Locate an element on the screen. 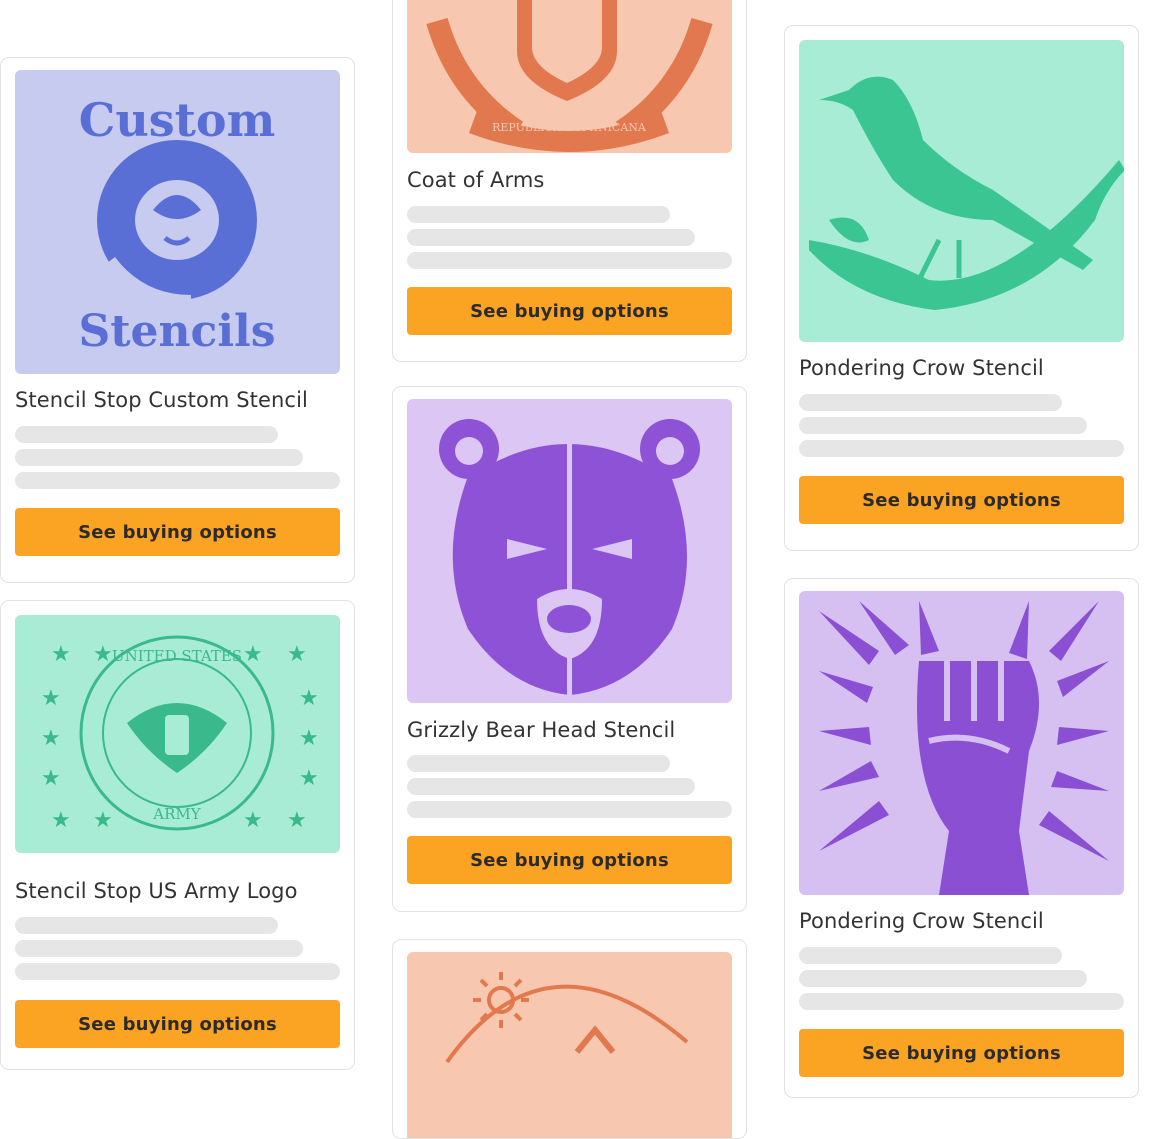 The image size is (1149, 1139). sun-mountain-icon is located at coordinates (569, 1045).